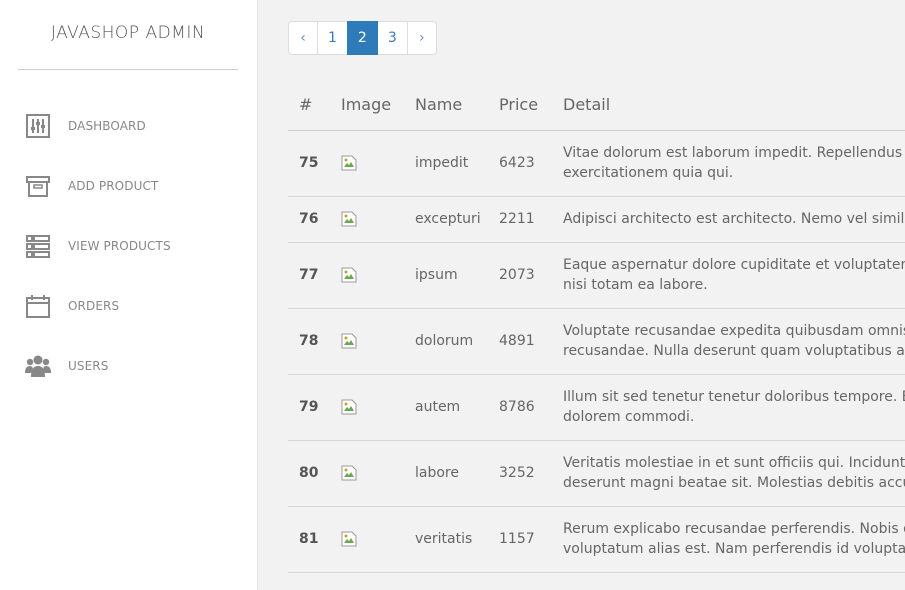  What do you see at coordinates (520, 341) in the screenshot?
I see `cell-price: 4891` at bounding box center [520, 341].